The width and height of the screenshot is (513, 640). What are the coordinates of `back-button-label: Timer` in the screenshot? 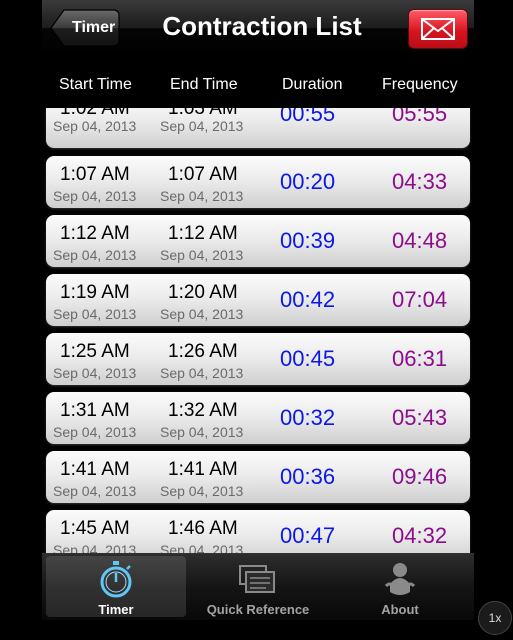 It's located at (94, 27).